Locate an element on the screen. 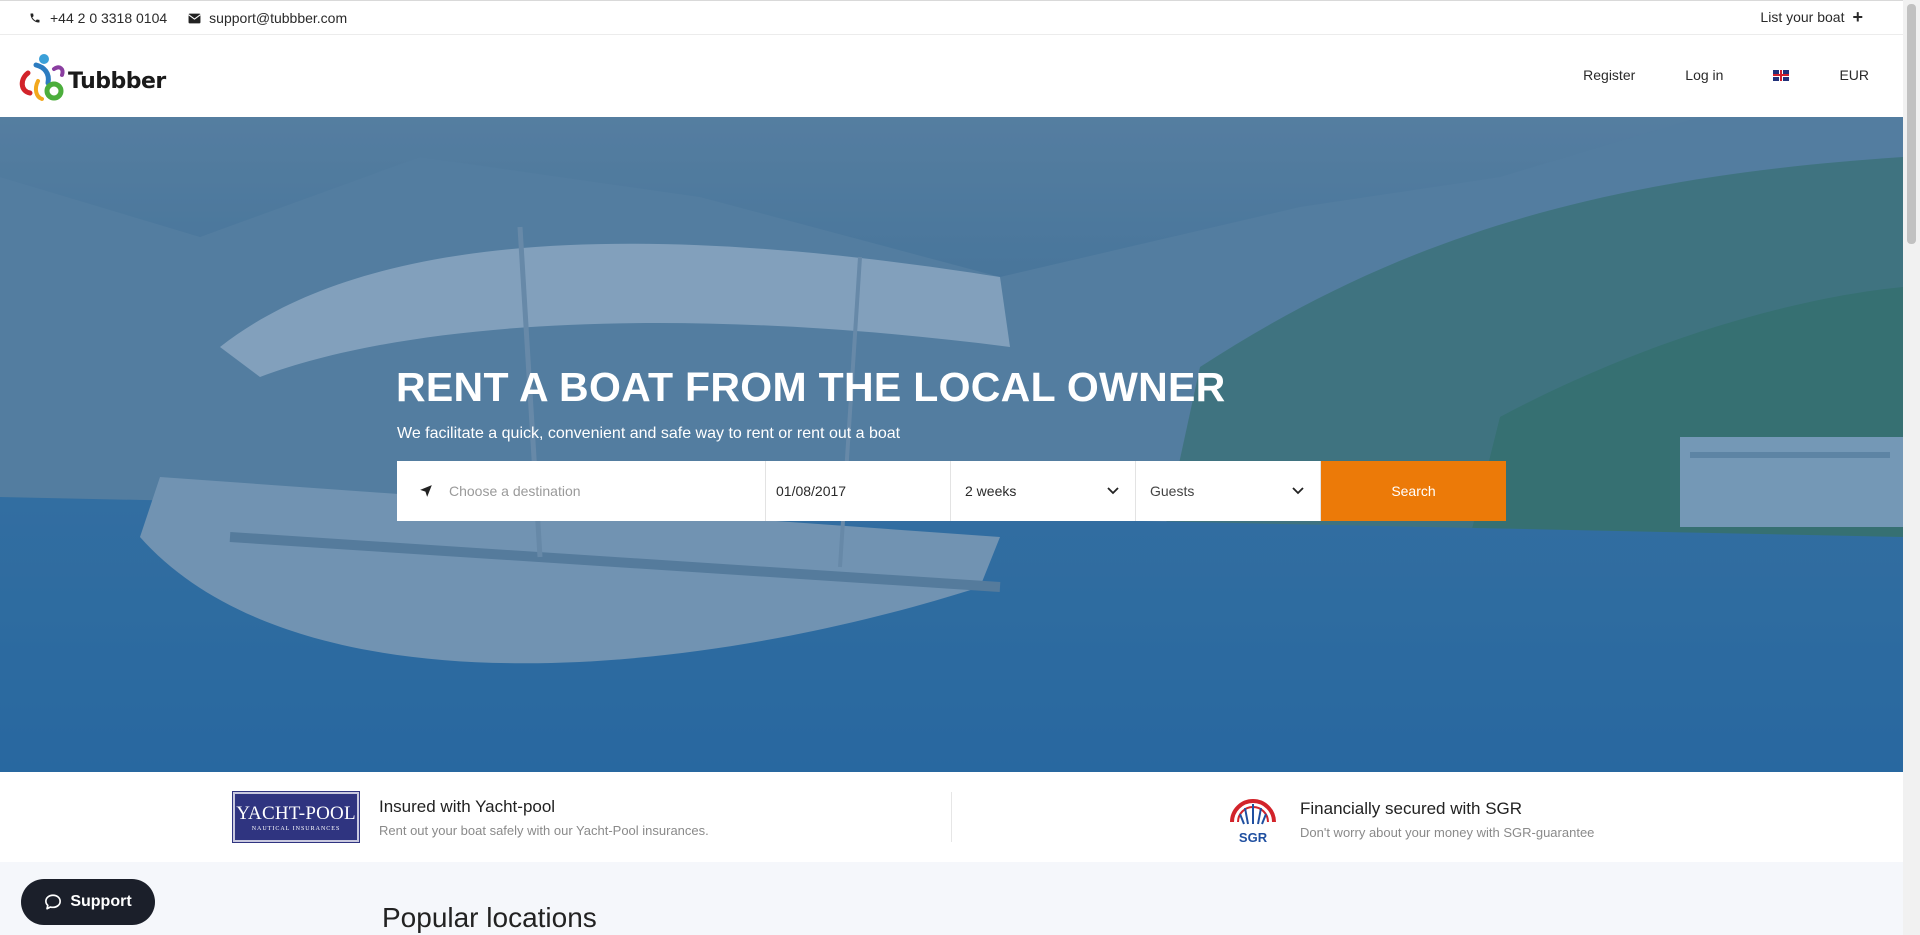 This screenshot has height=935, width=1920. date-input: 01/08/2017 is located at coordinates (858, 491).